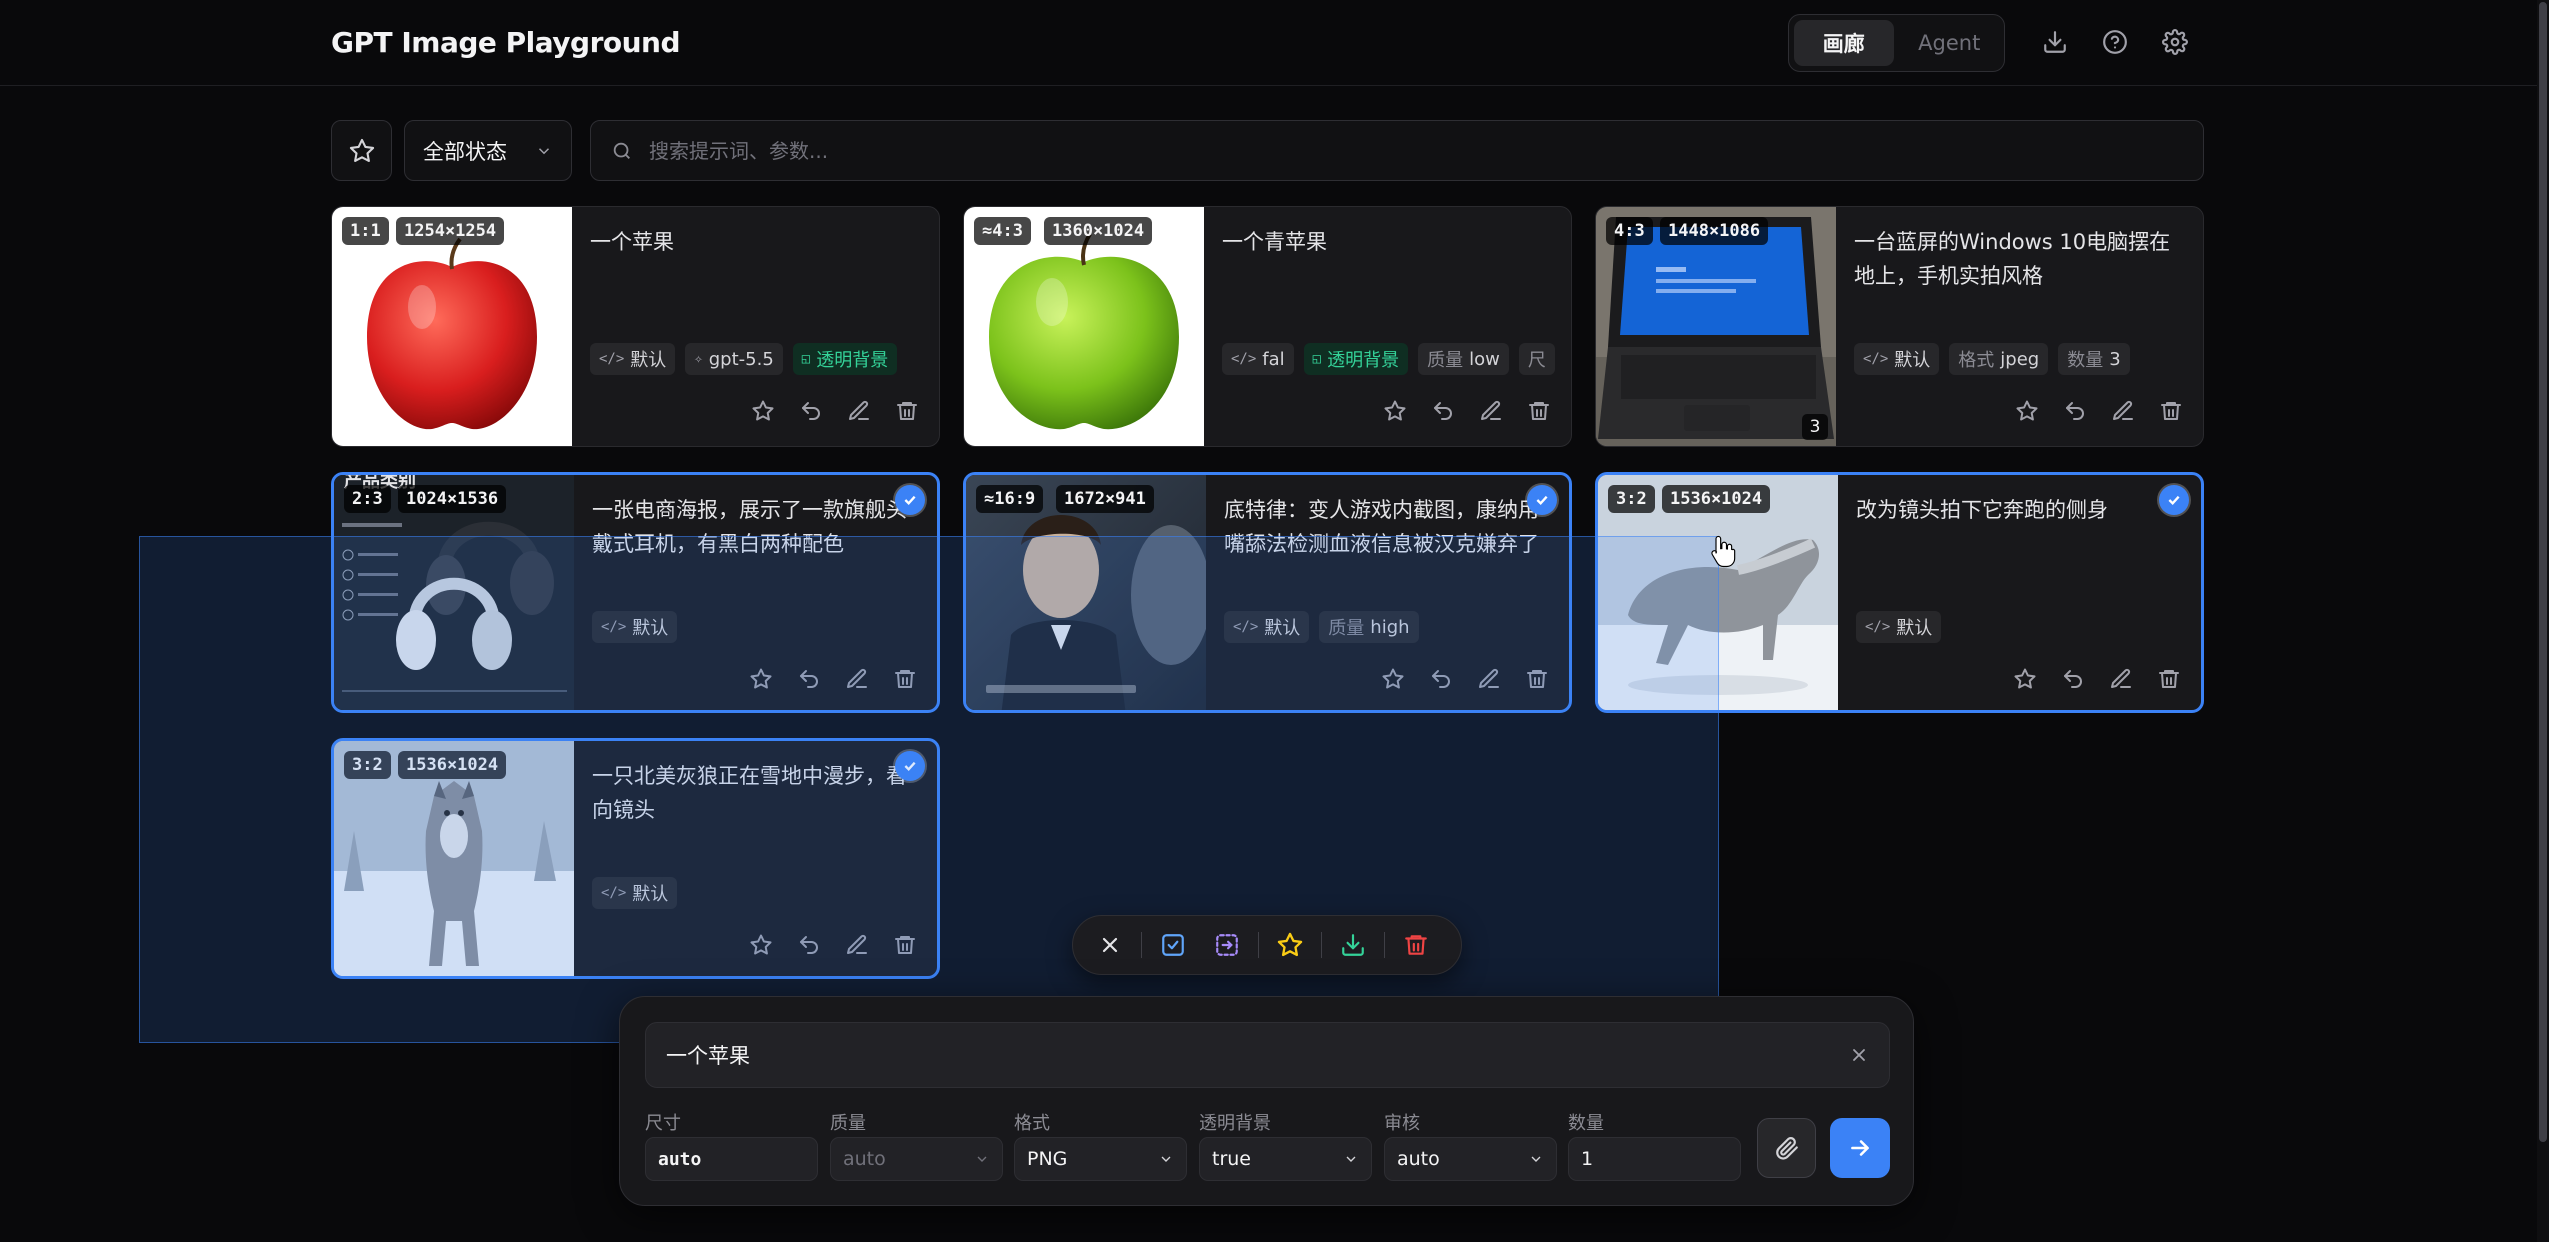 This screenshot has height=1242, width=2549. I want to click on card-thumbnail: 4:3 1448×1086 3, so click(1716, 326).